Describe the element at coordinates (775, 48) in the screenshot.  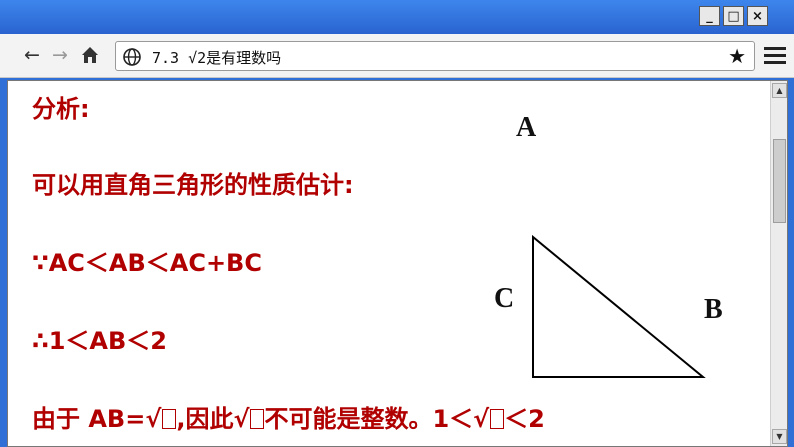
I see `hamburger-icon` at that location.